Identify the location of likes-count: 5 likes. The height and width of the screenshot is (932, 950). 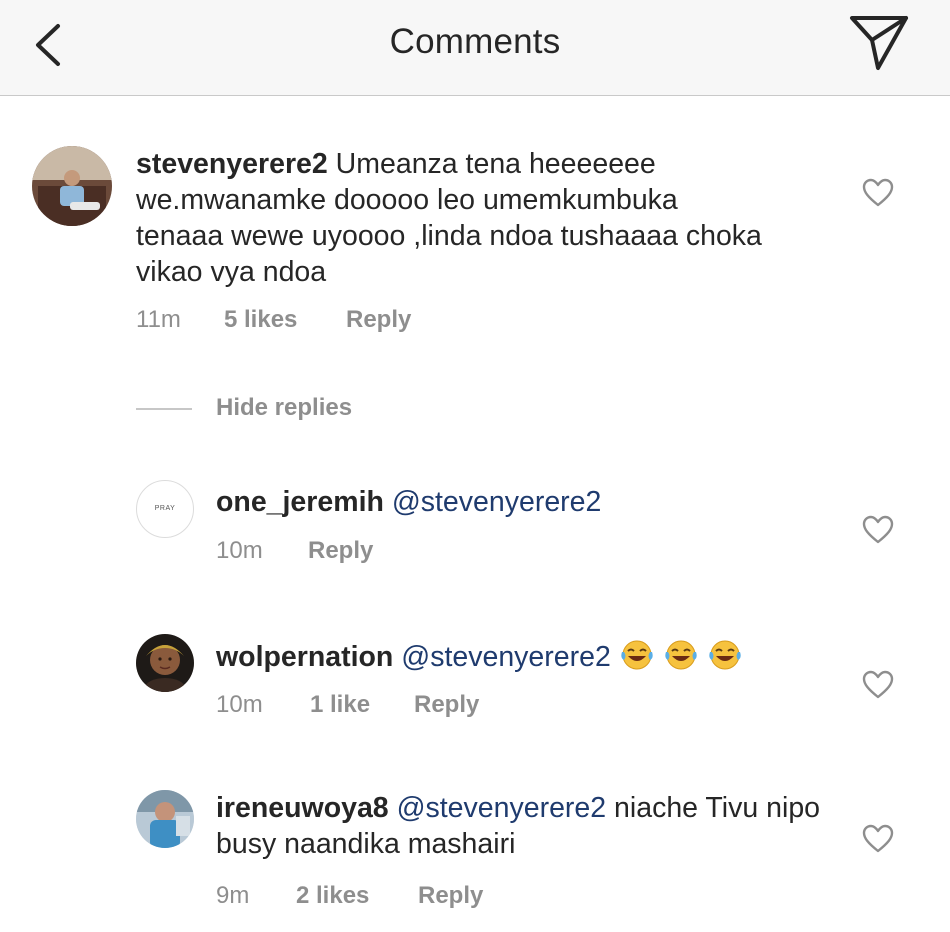
(260, 320).